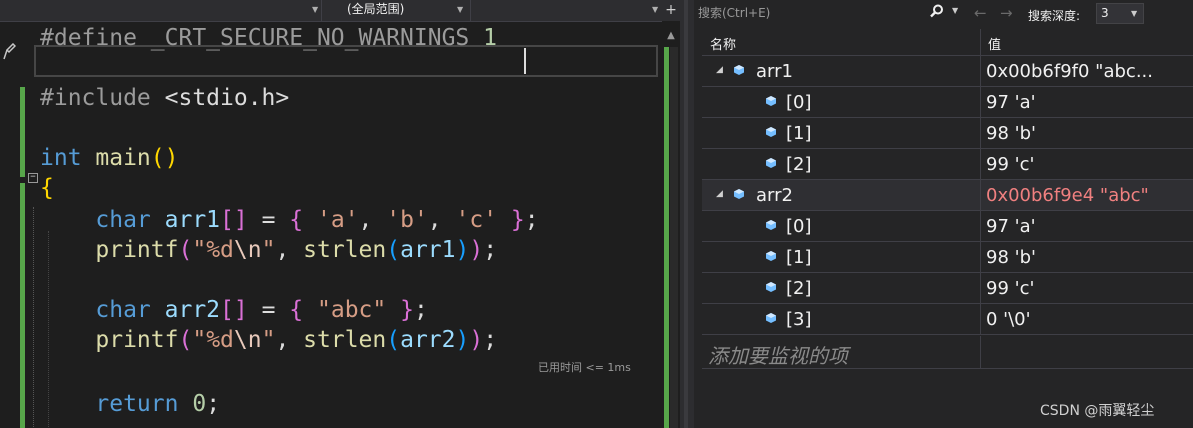 This screenshot has width=1193, height=428. Describe the element at coordinates (947, 352) in the screenshot. I see `add-watch-row: 添加要监视的项` at that location.